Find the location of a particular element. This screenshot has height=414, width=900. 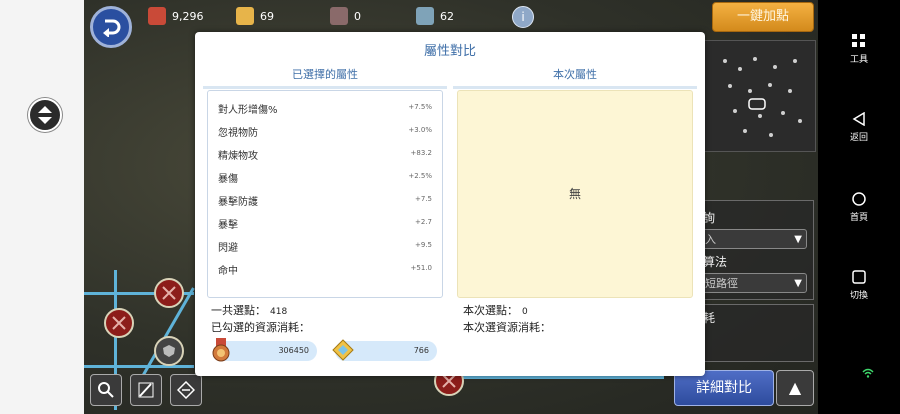

attr-name: 閃避 is located at coordinates (228, 248).